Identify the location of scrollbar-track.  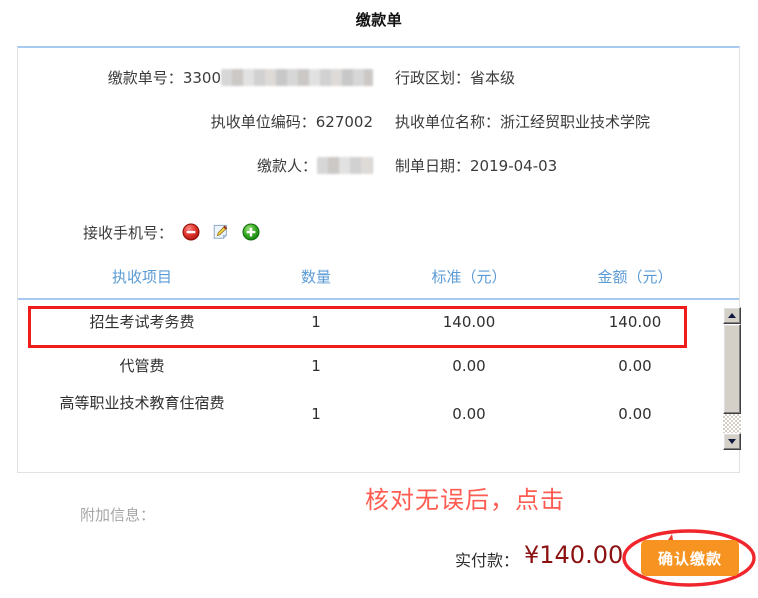
(732, 378).